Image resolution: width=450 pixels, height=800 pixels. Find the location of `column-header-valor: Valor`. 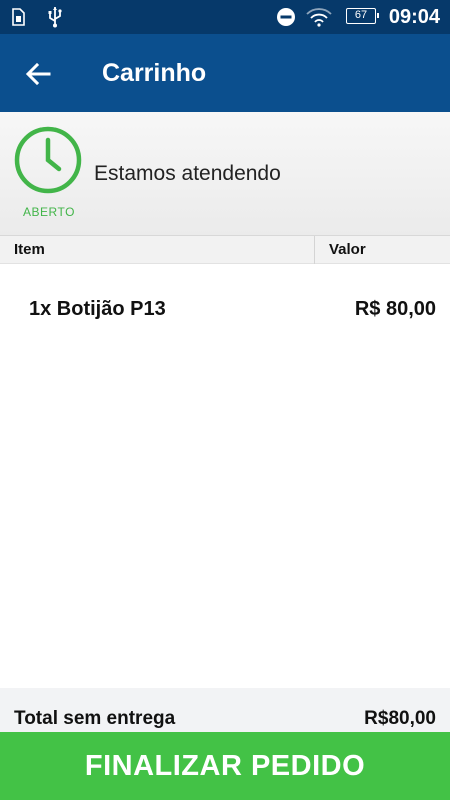

column-header-valor: Valor is located at coordinates (347, 249).